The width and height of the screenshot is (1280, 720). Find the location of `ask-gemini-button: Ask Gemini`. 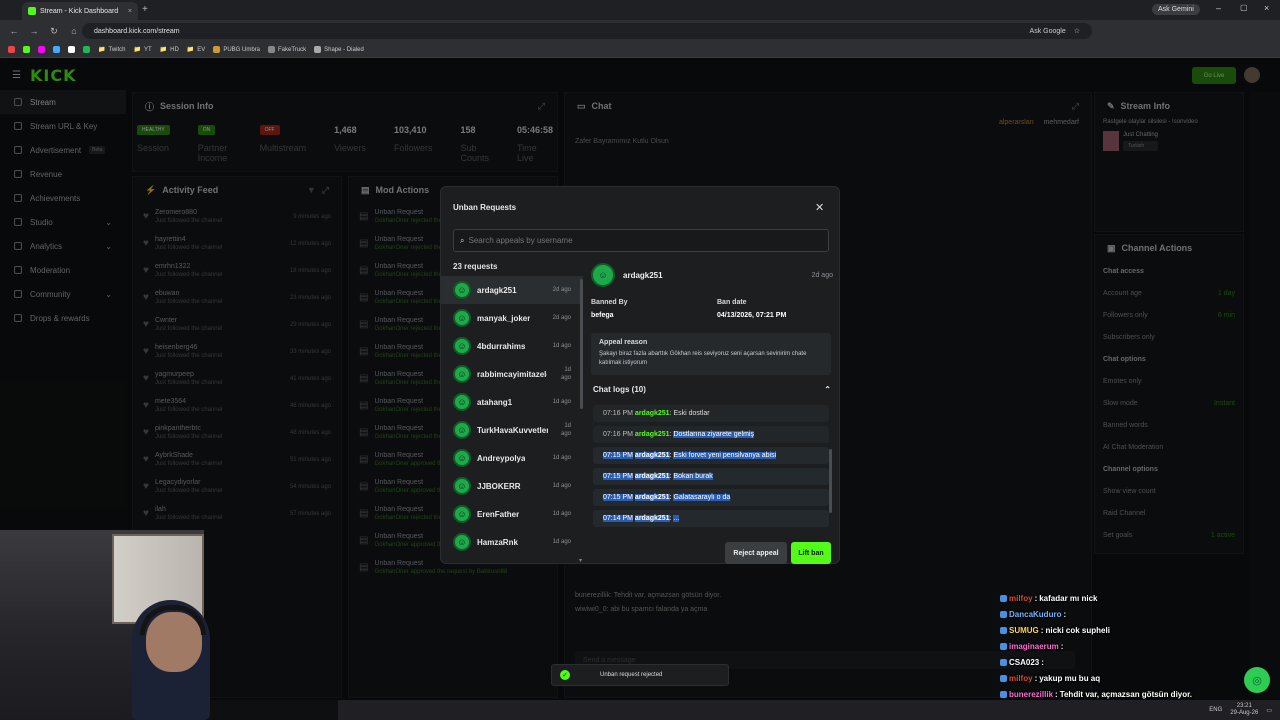

ask-gemini-button: Ask Gemini is located at coordinates (1176, 9).